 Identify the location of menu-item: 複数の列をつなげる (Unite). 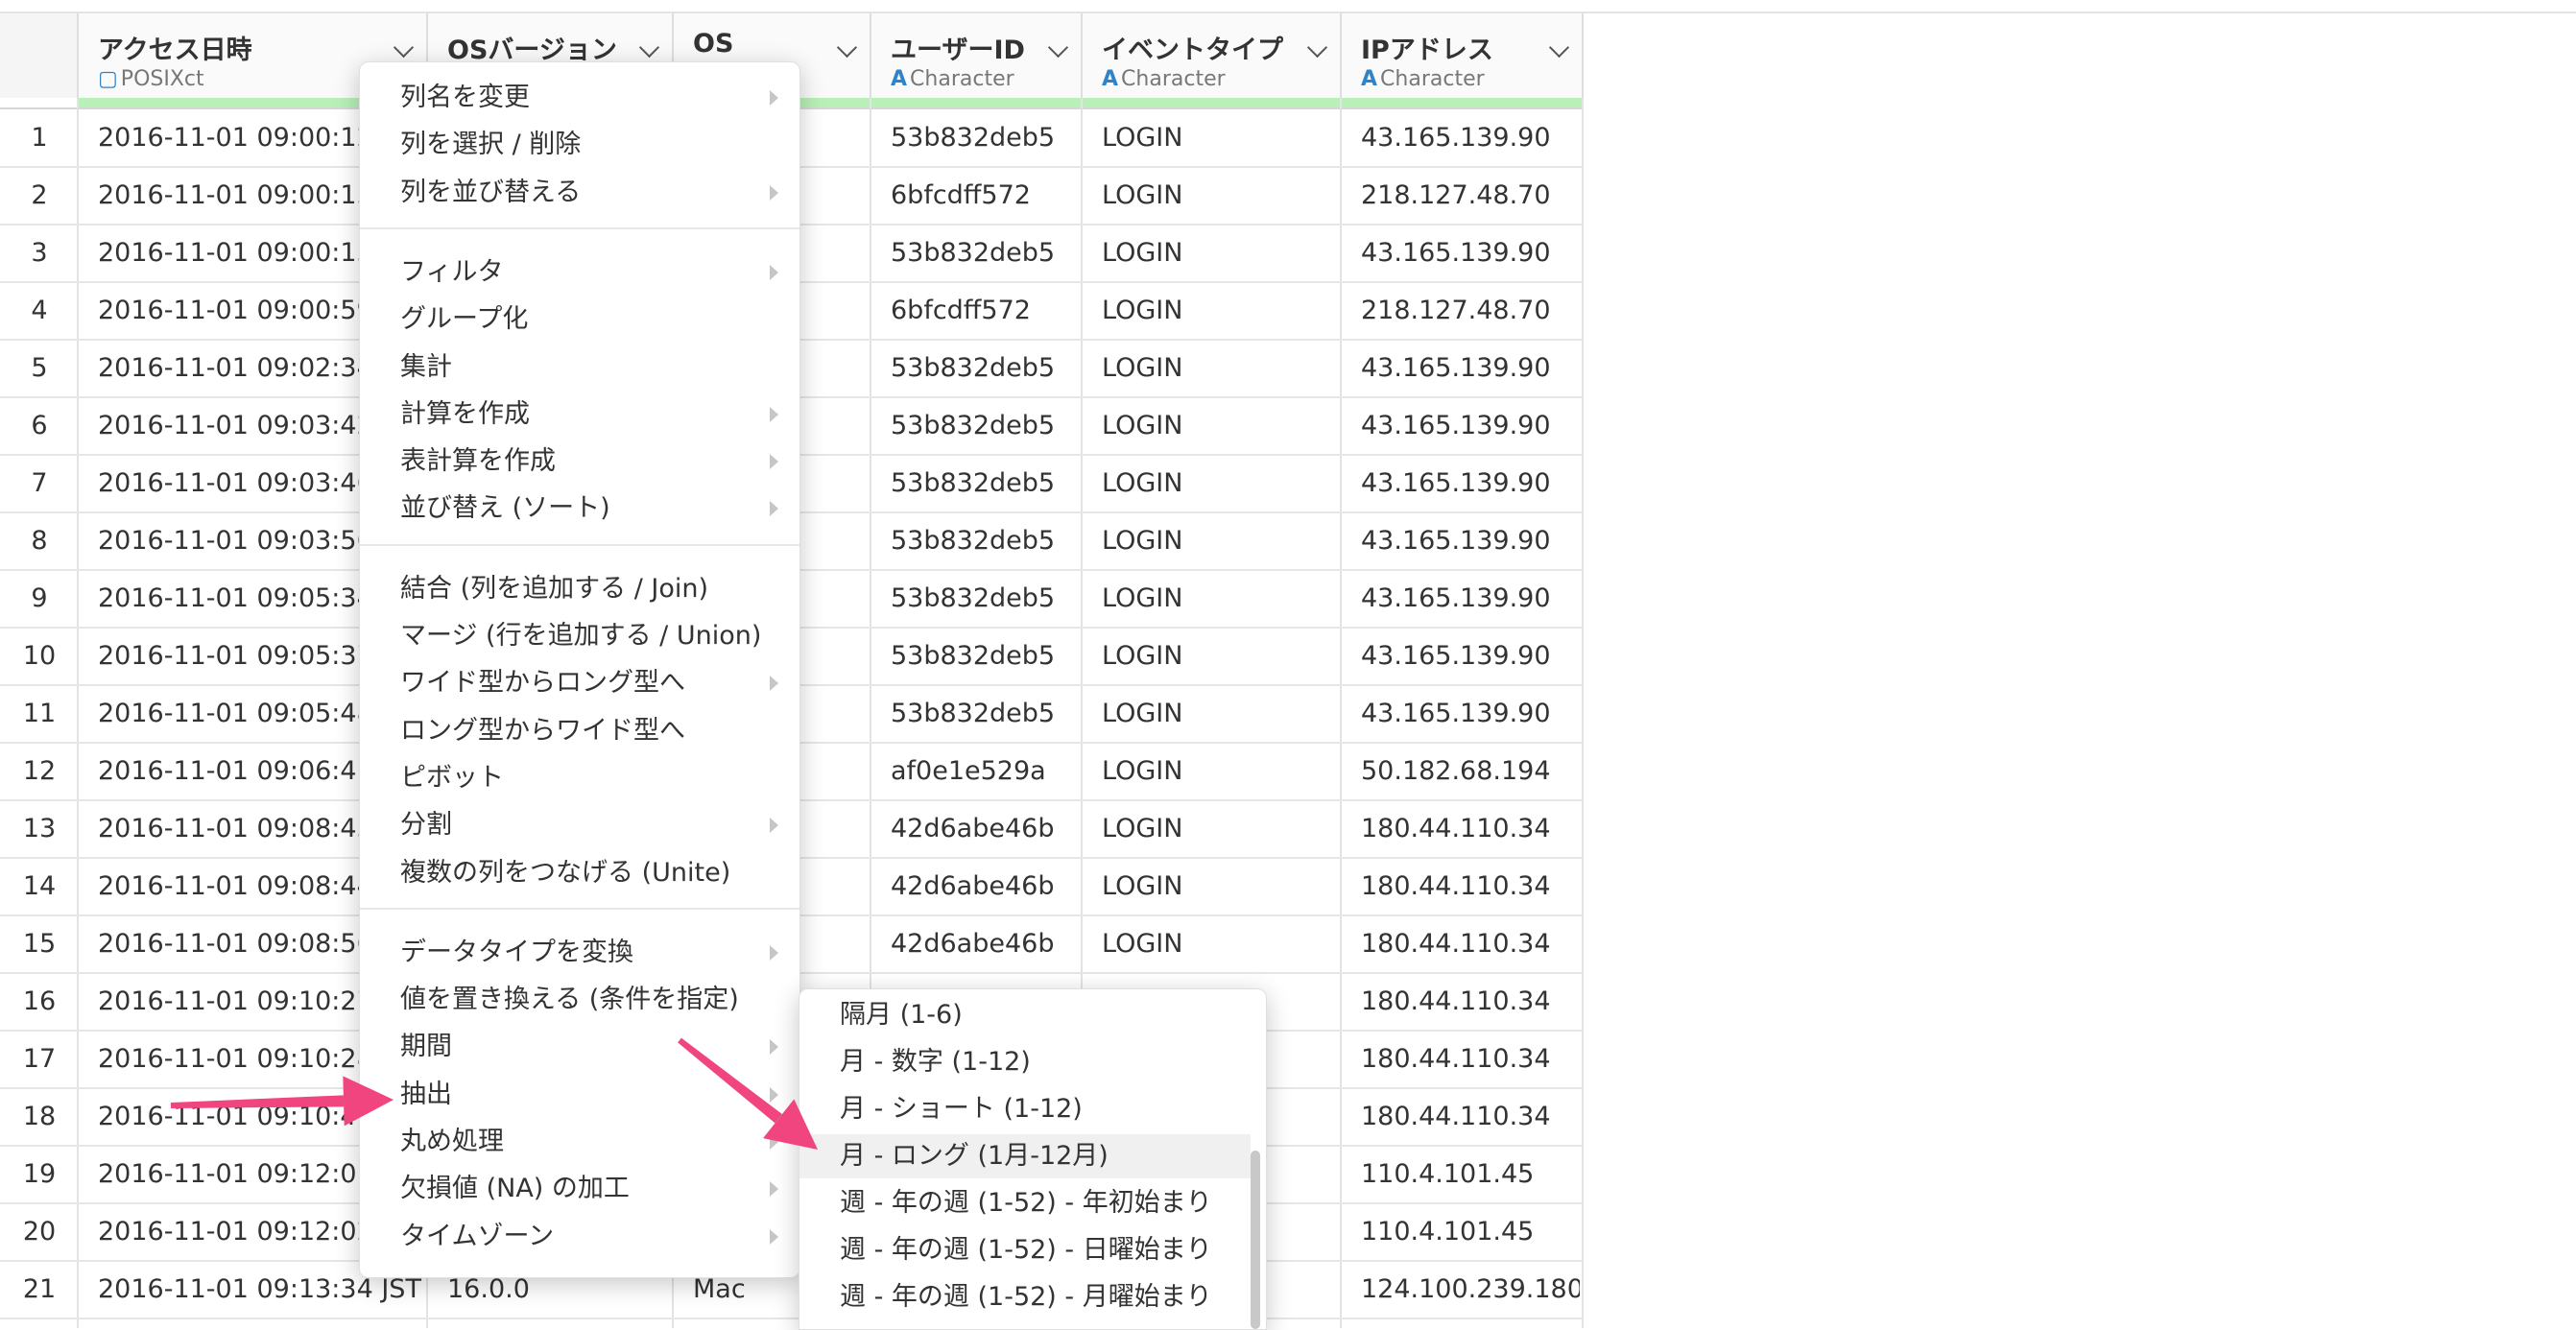
(582, 873).